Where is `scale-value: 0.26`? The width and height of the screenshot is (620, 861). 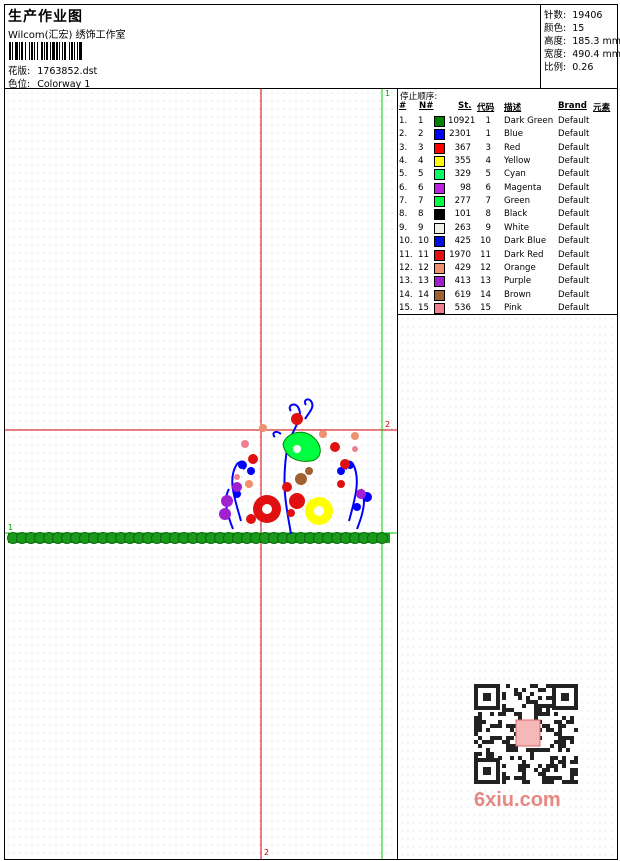 scale-value: 0.26 is located at coordinates (583, 67).